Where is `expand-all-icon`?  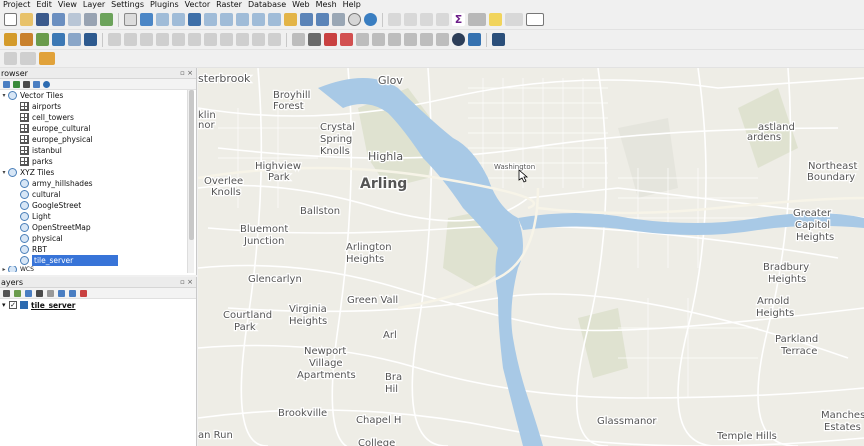
expand-all-icon is located at coordinates (61, 293).